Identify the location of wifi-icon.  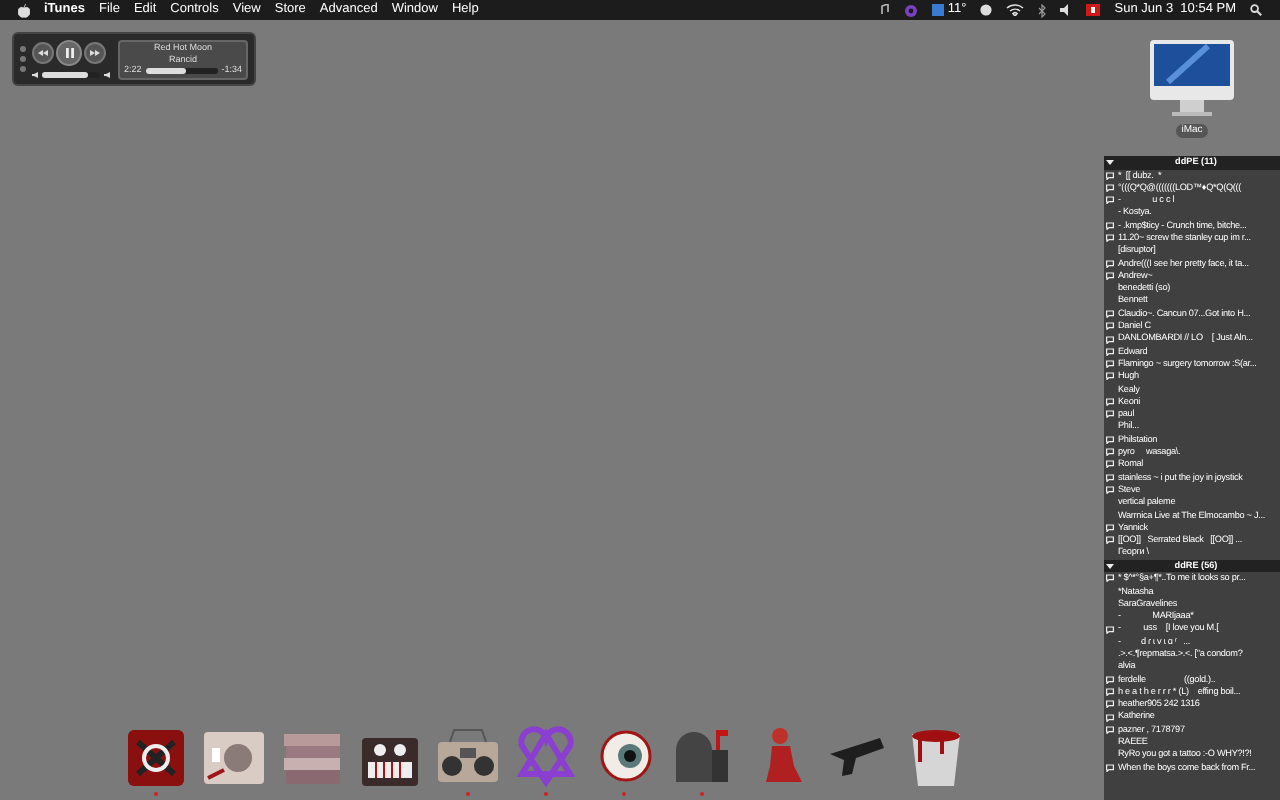
(1015, 10).